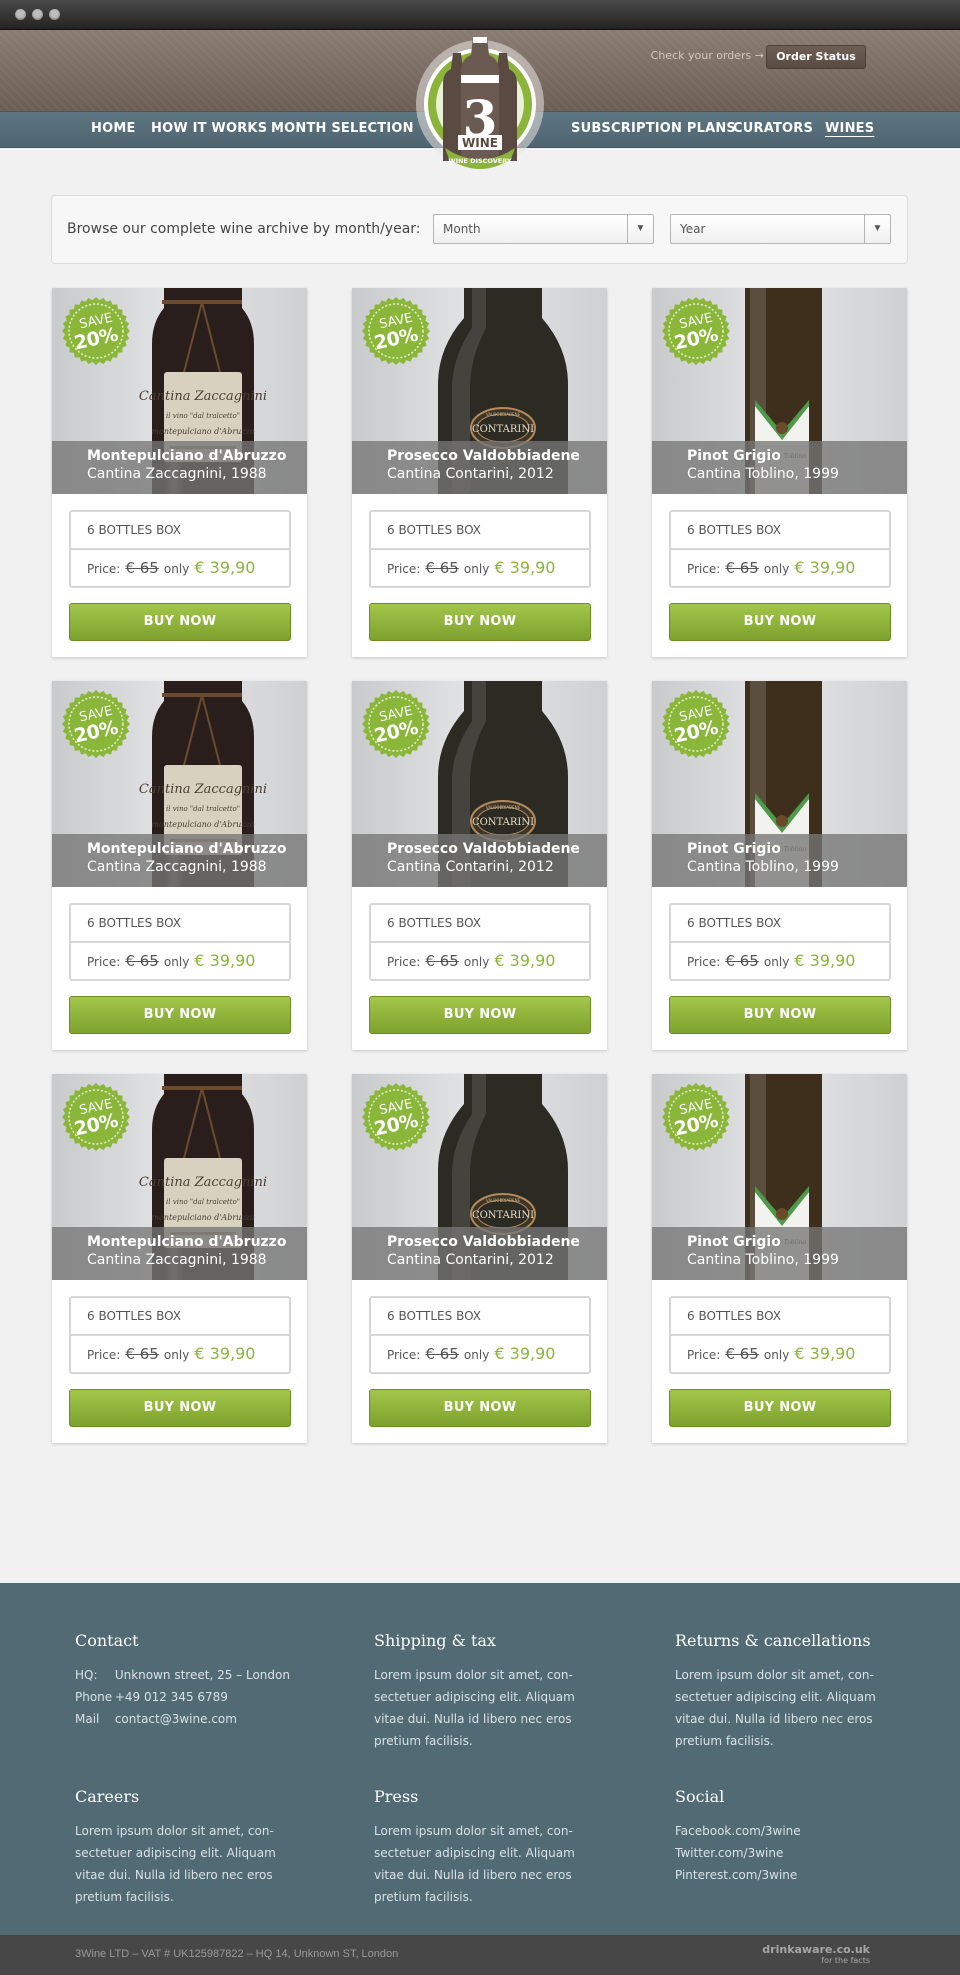 The image size is (960, 1975). Describe the element at coordinates (503, 1200) in the screenshot. I see `svg-text: VALDOBBIADENE` at that location.